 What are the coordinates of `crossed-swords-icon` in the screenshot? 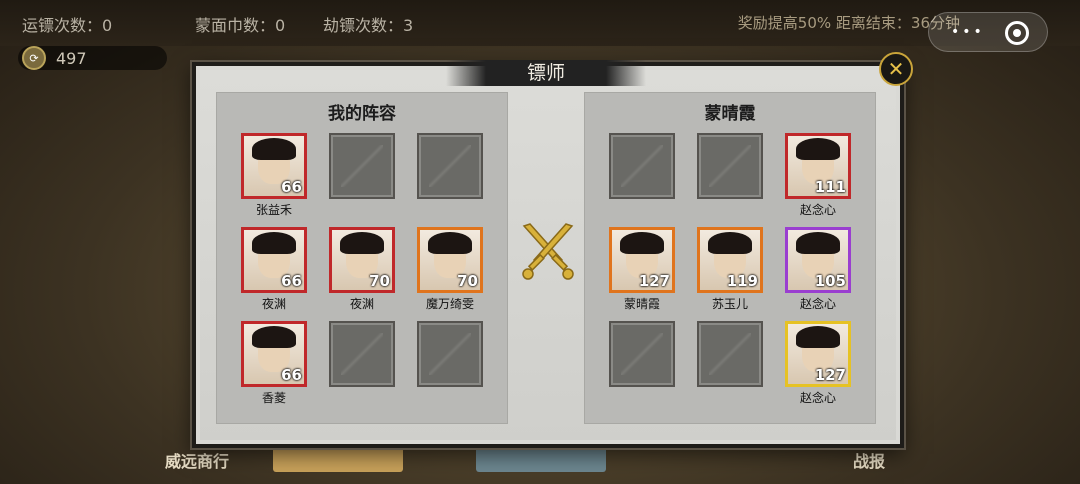 It's located at (548, 251).